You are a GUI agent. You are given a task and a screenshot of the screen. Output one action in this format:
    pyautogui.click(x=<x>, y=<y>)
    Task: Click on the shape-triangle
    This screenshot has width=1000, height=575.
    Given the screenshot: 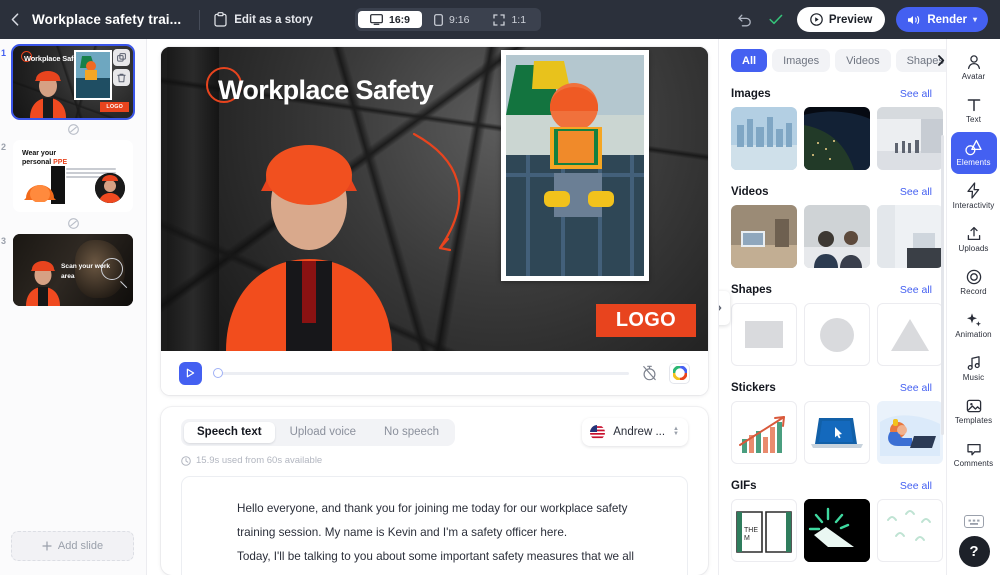 What is the action you would take?
    pyautogui.click(x=910, y=334)
    